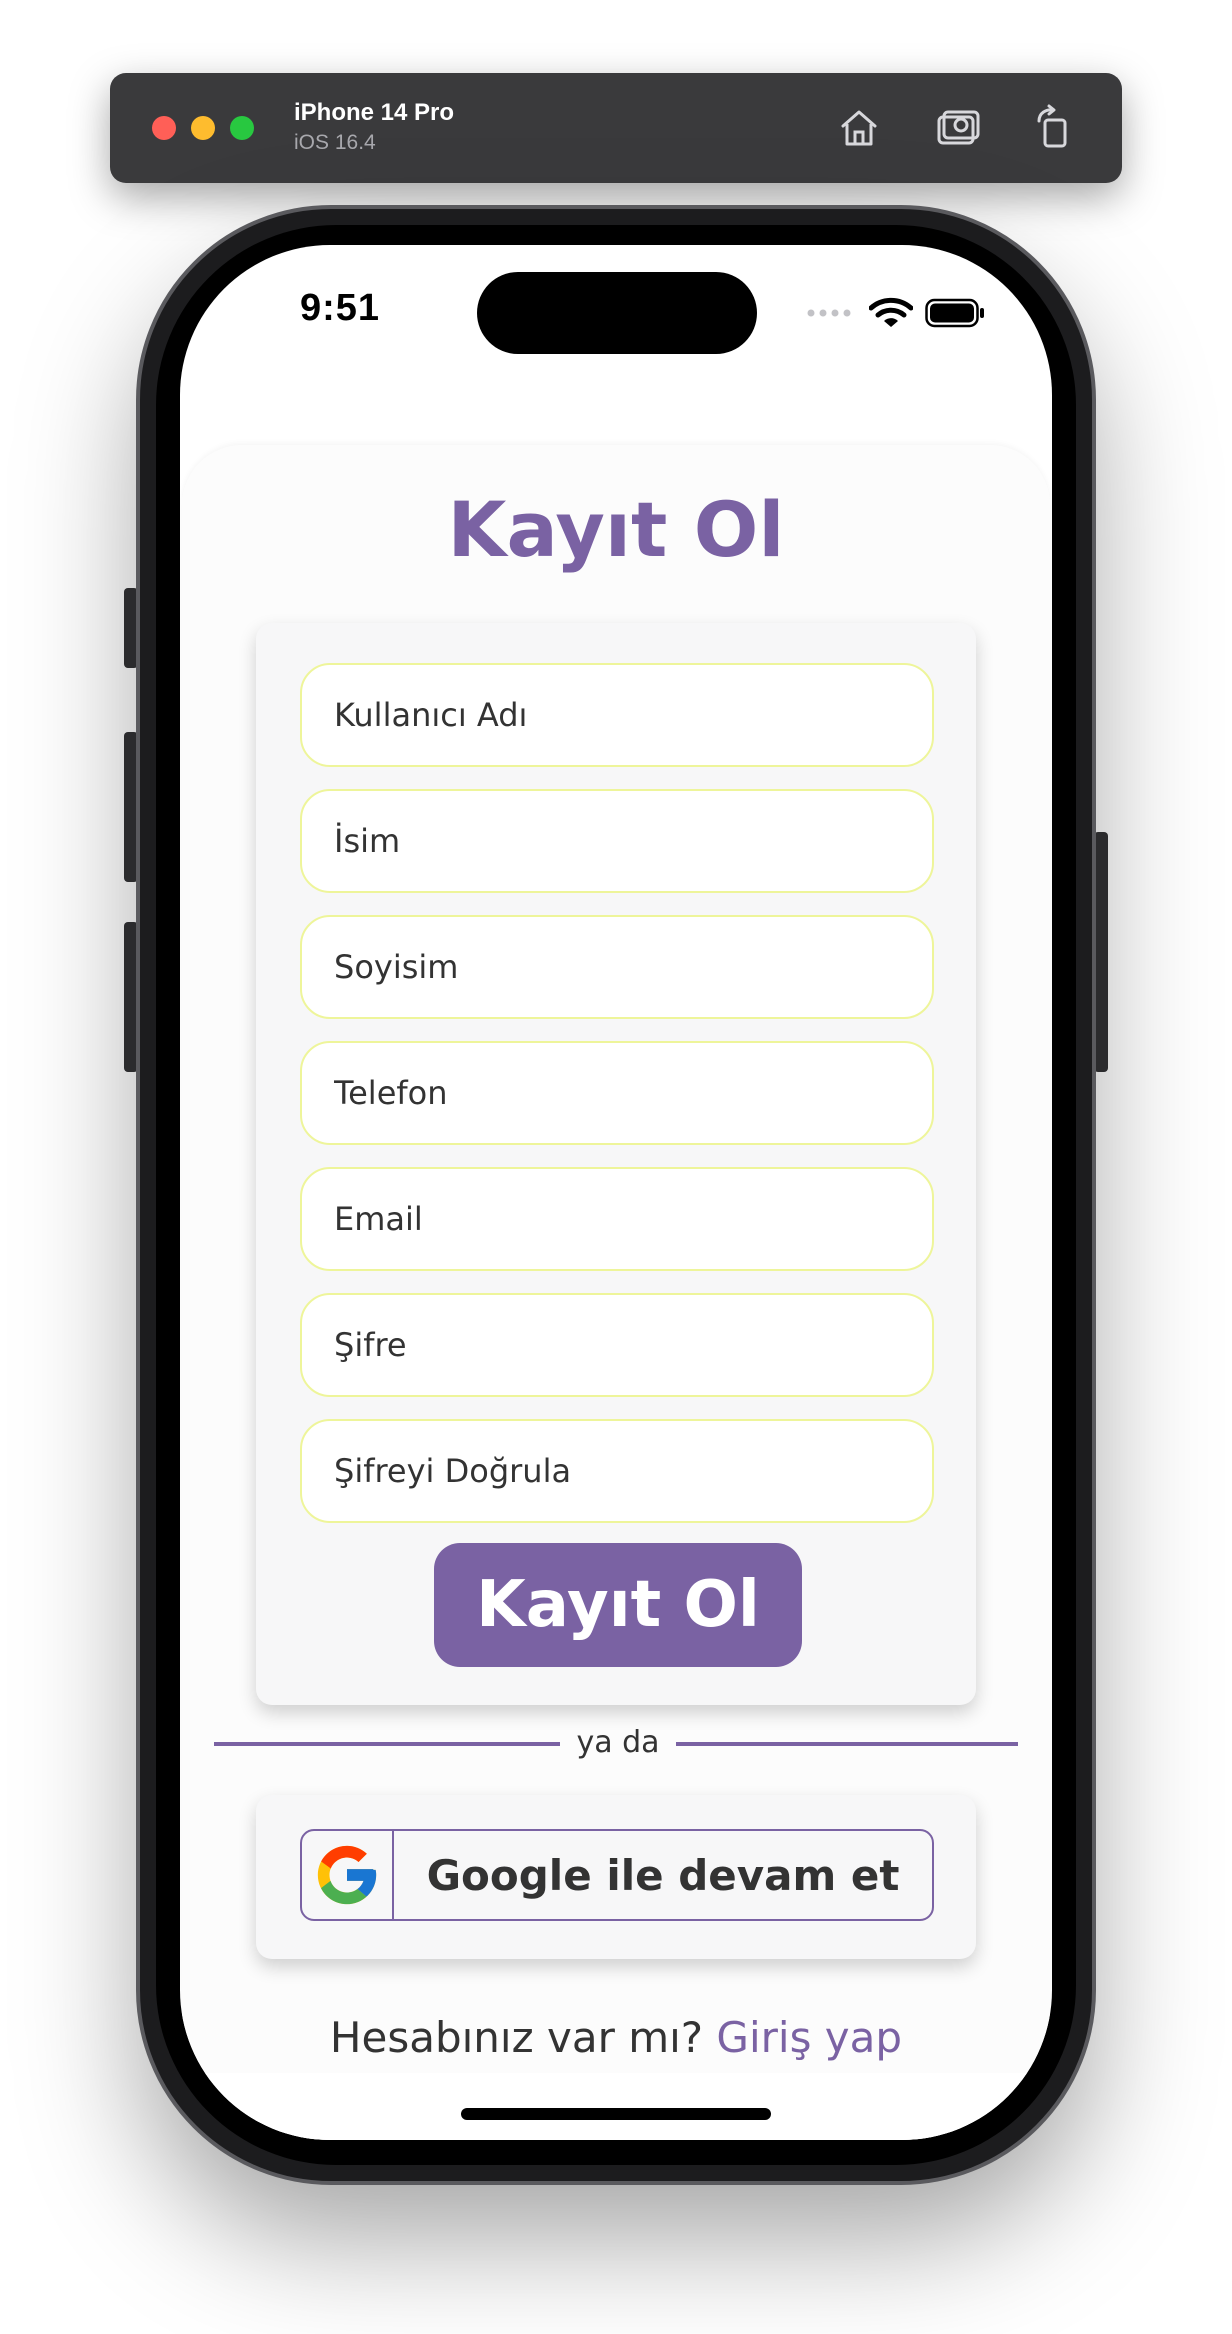 The image size is (1232, 2334). Describe the element at coordinates (809, 2037) in the screenshot. I see `login-link: Giriş yap` at that location.